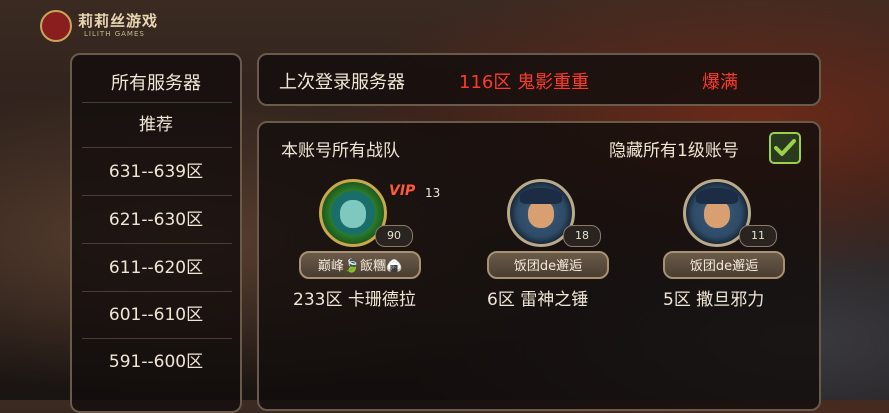  Describe the element at coordinates (56, 26) in the screenshot. I see `logo-seal-icon` at that location.